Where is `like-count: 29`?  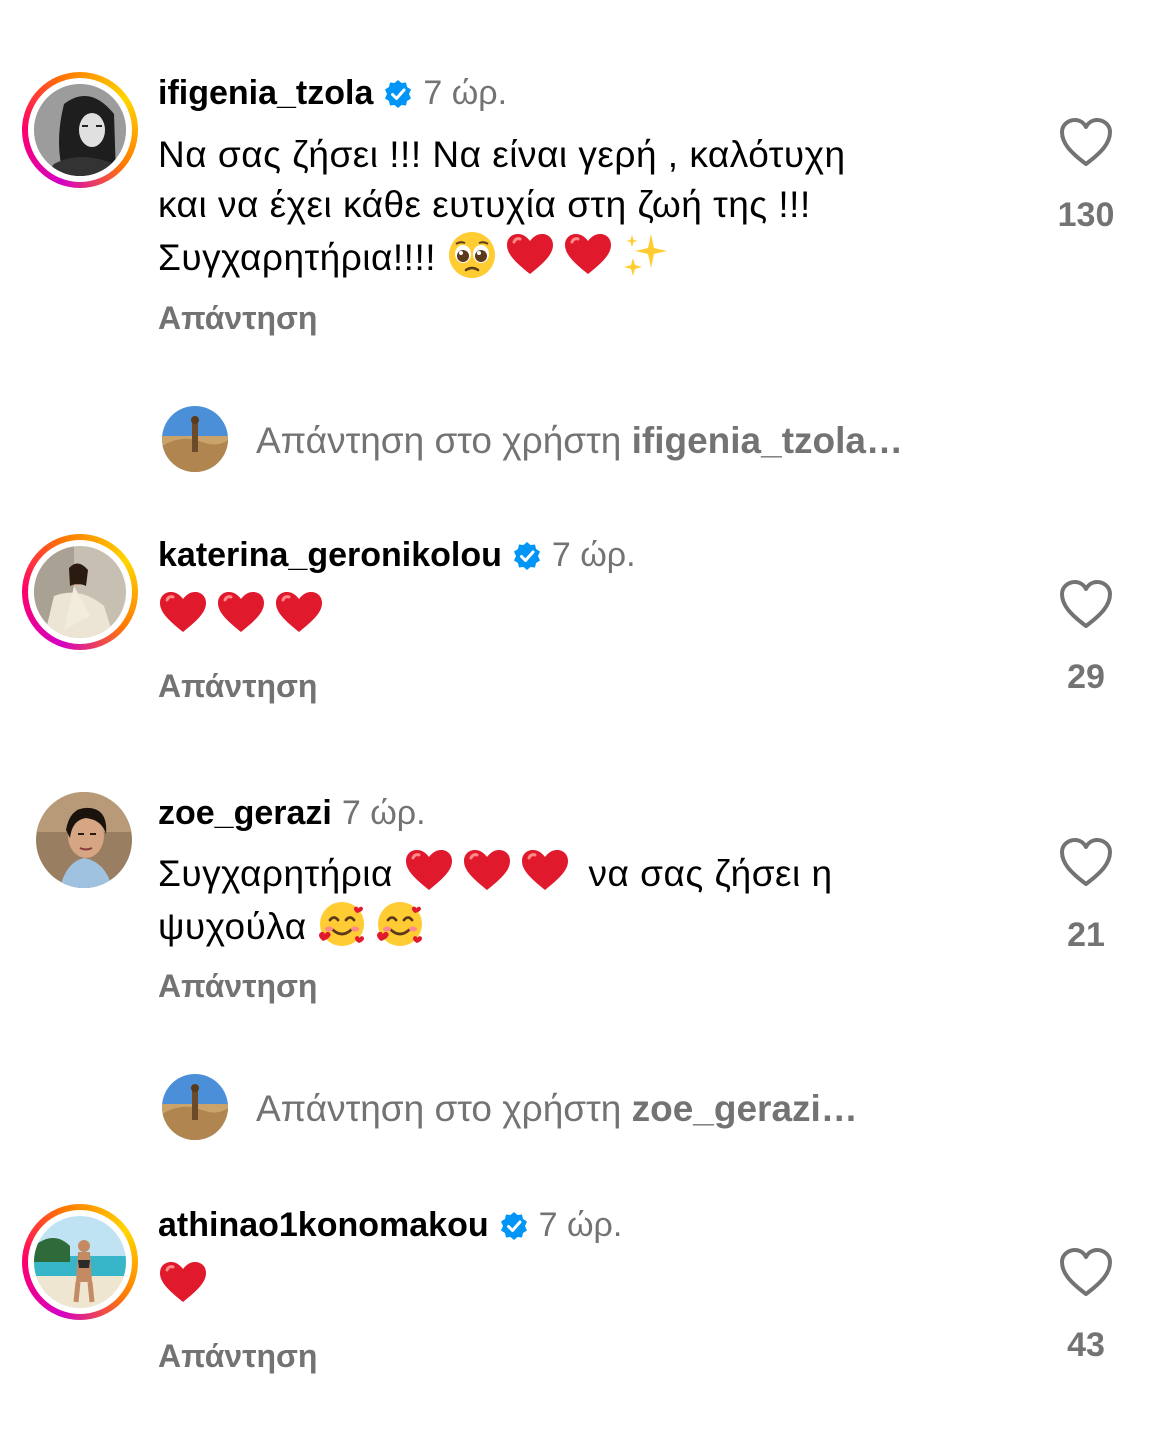 like-count: 29 is located at coordinates (1086, 677).